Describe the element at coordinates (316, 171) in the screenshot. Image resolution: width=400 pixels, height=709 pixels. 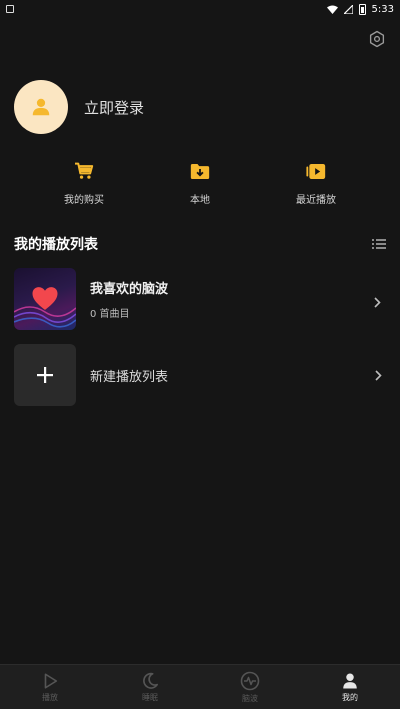
I see `recent-play-icon` at that location.